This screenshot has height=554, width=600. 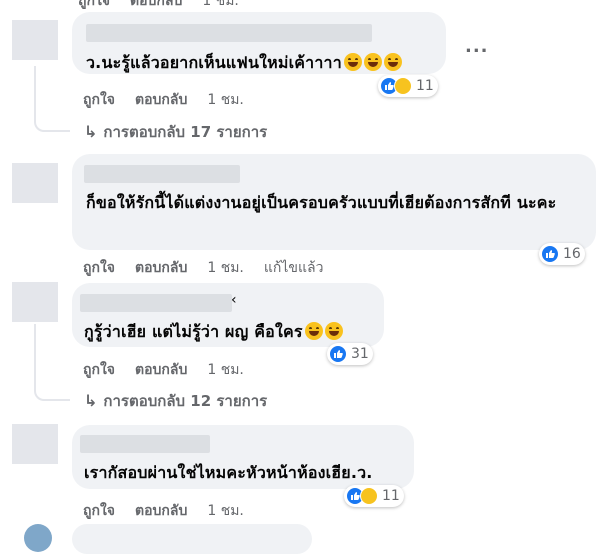 I want to click on comment-actions: ถูกใจ ตอบกลับ 1 ชม. แก้ไขแล้ว, so click(x=213, y=268).